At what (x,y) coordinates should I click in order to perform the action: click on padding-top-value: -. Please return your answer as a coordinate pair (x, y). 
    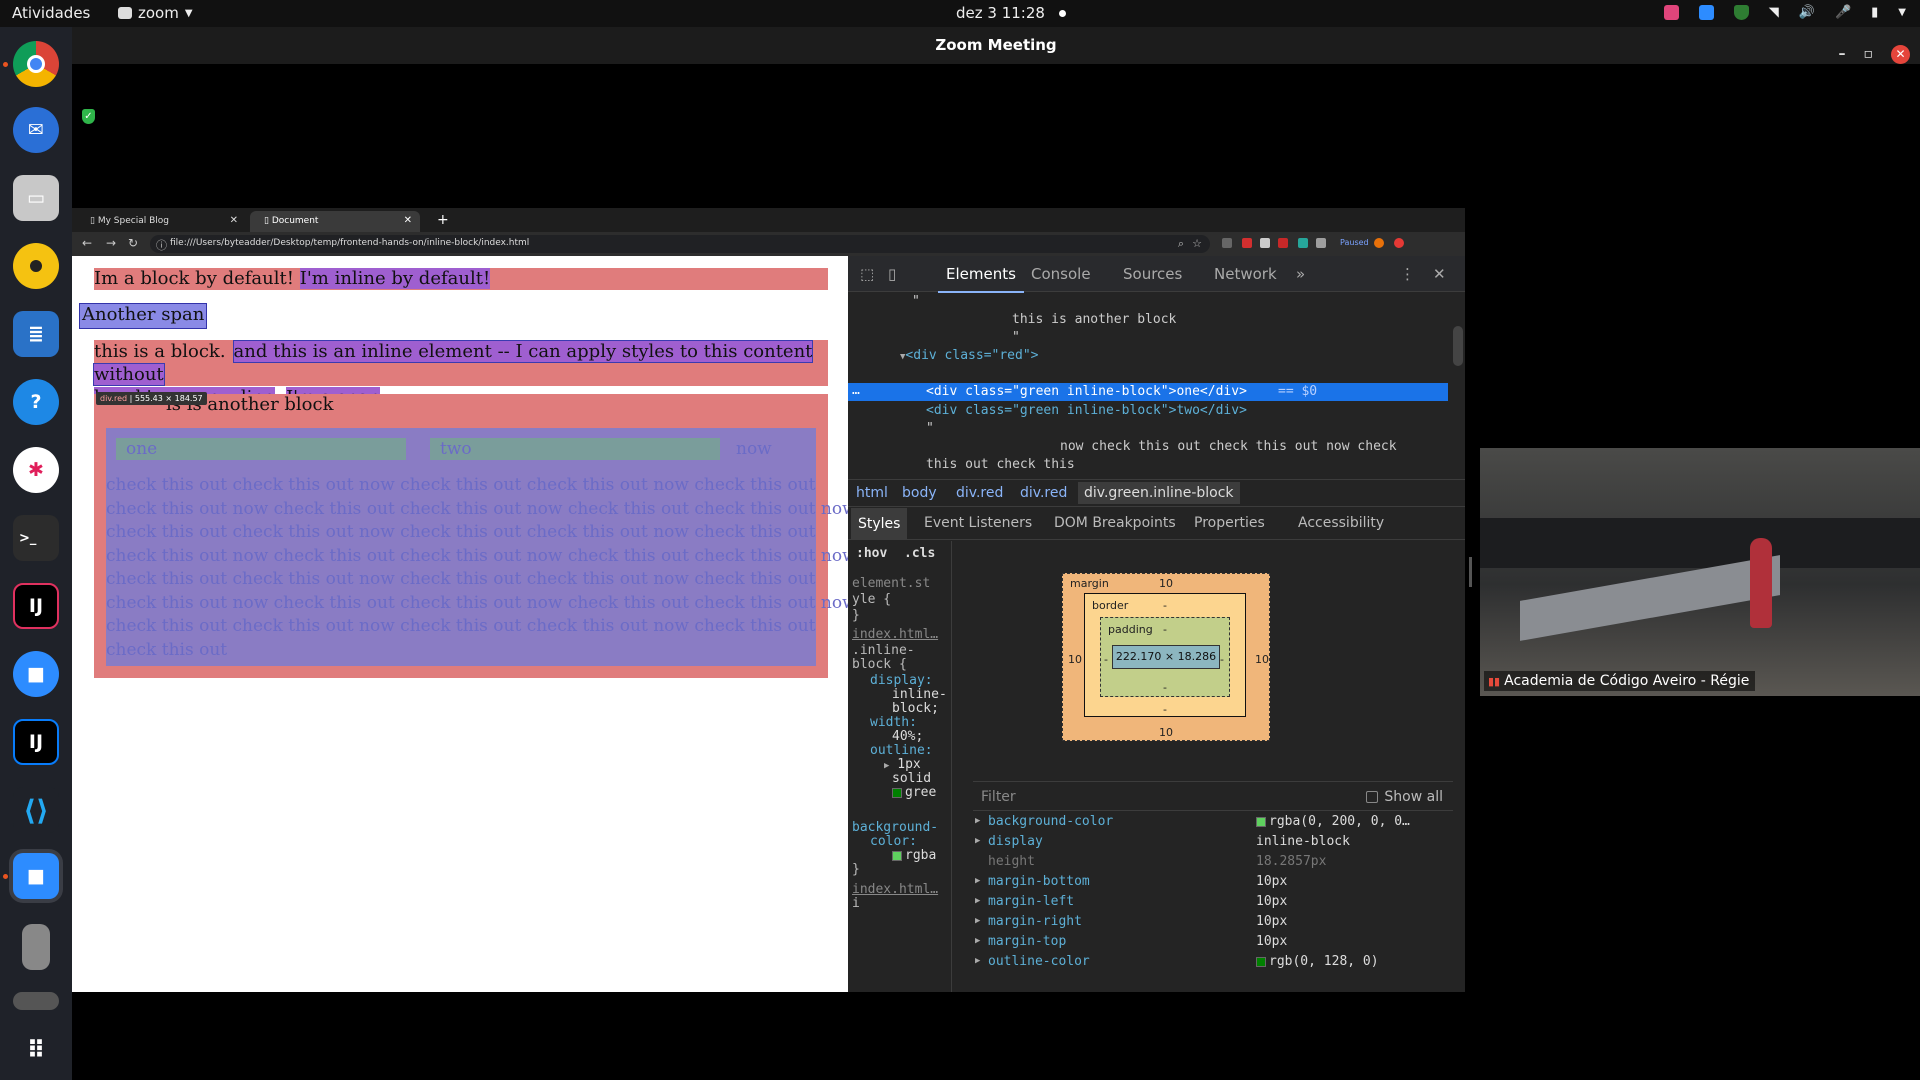
    Looking at the image, I should click on (1165, 629).